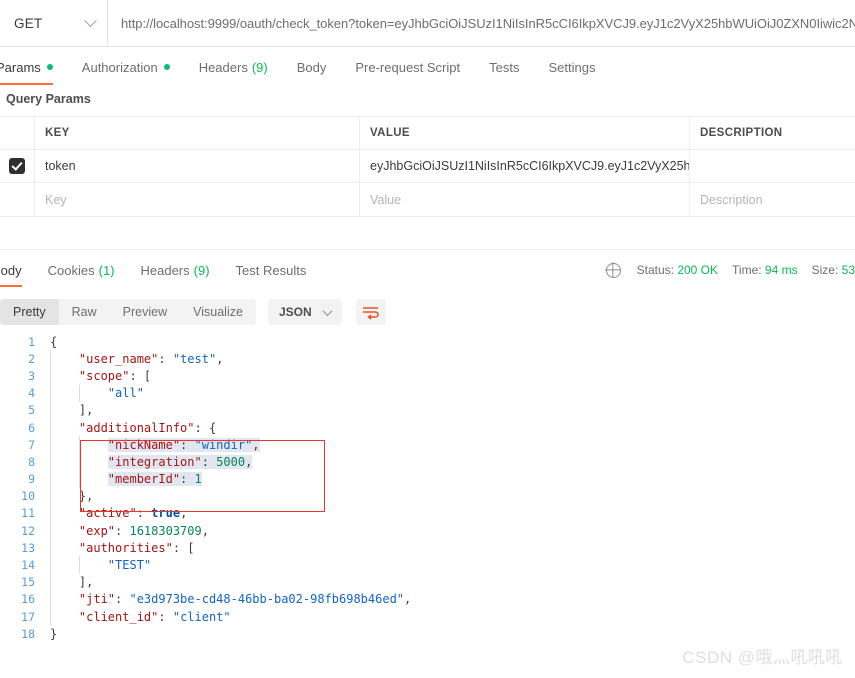 Image resolution: width=855 pixels, height=678 pixels. I want to click on code-line-text: "active": true,, so click(449, 513).